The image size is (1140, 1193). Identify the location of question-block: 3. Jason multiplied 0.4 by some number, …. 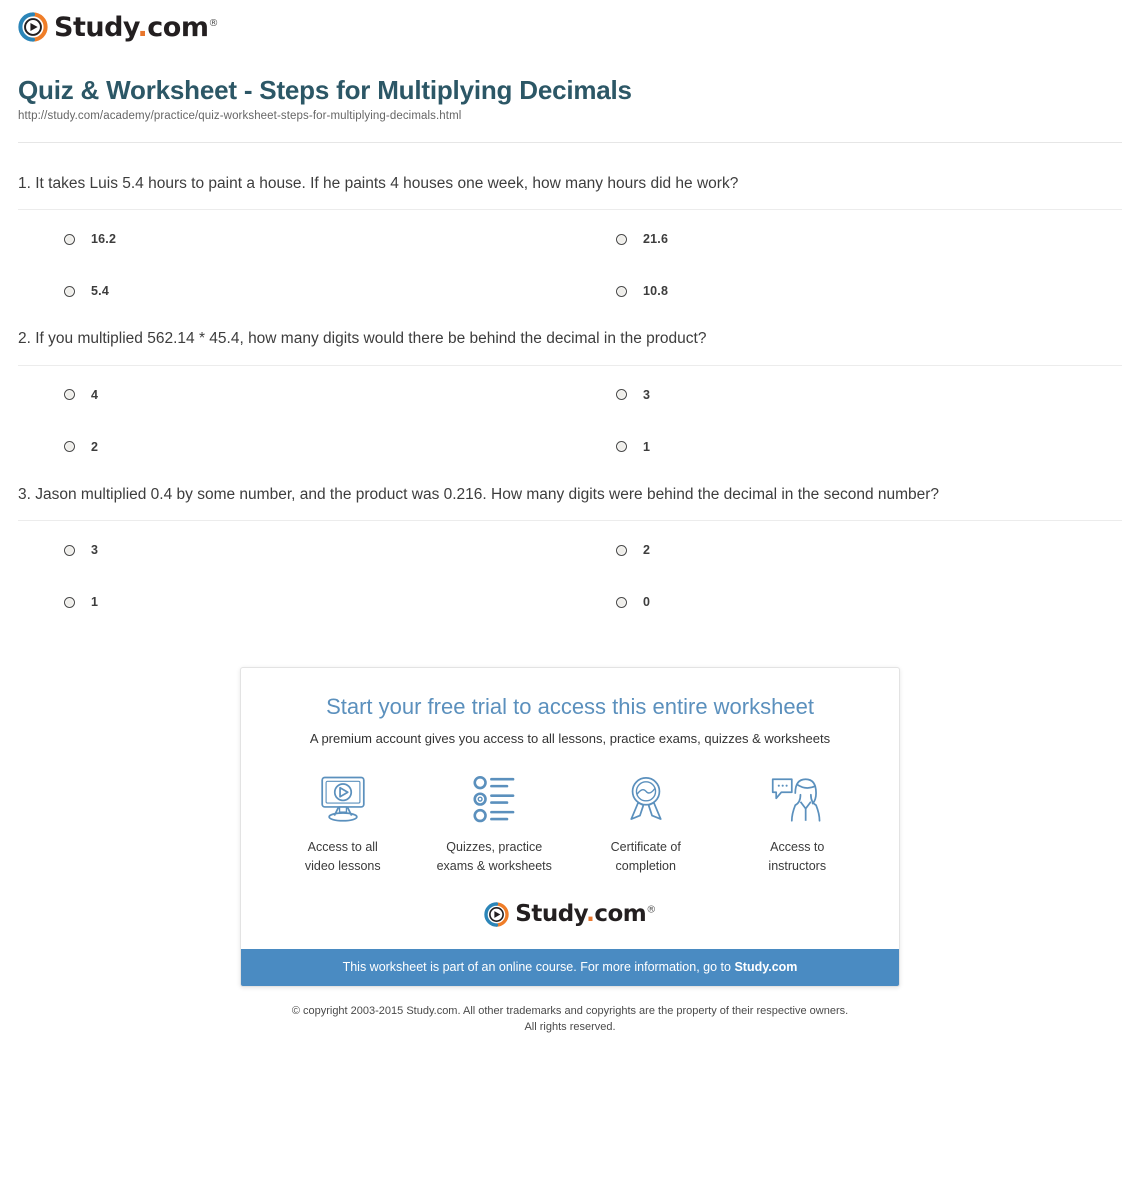
(570, 531).